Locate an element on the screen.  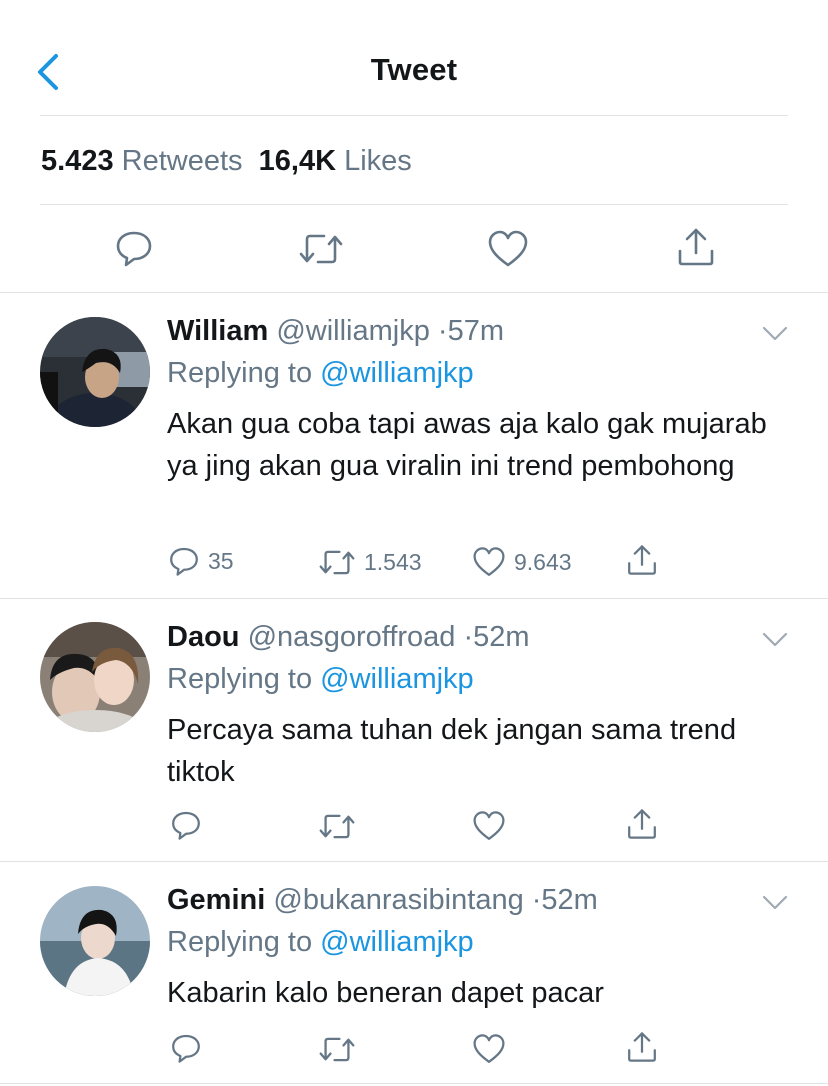
reply-divider is located at coordinates (414, 1083).